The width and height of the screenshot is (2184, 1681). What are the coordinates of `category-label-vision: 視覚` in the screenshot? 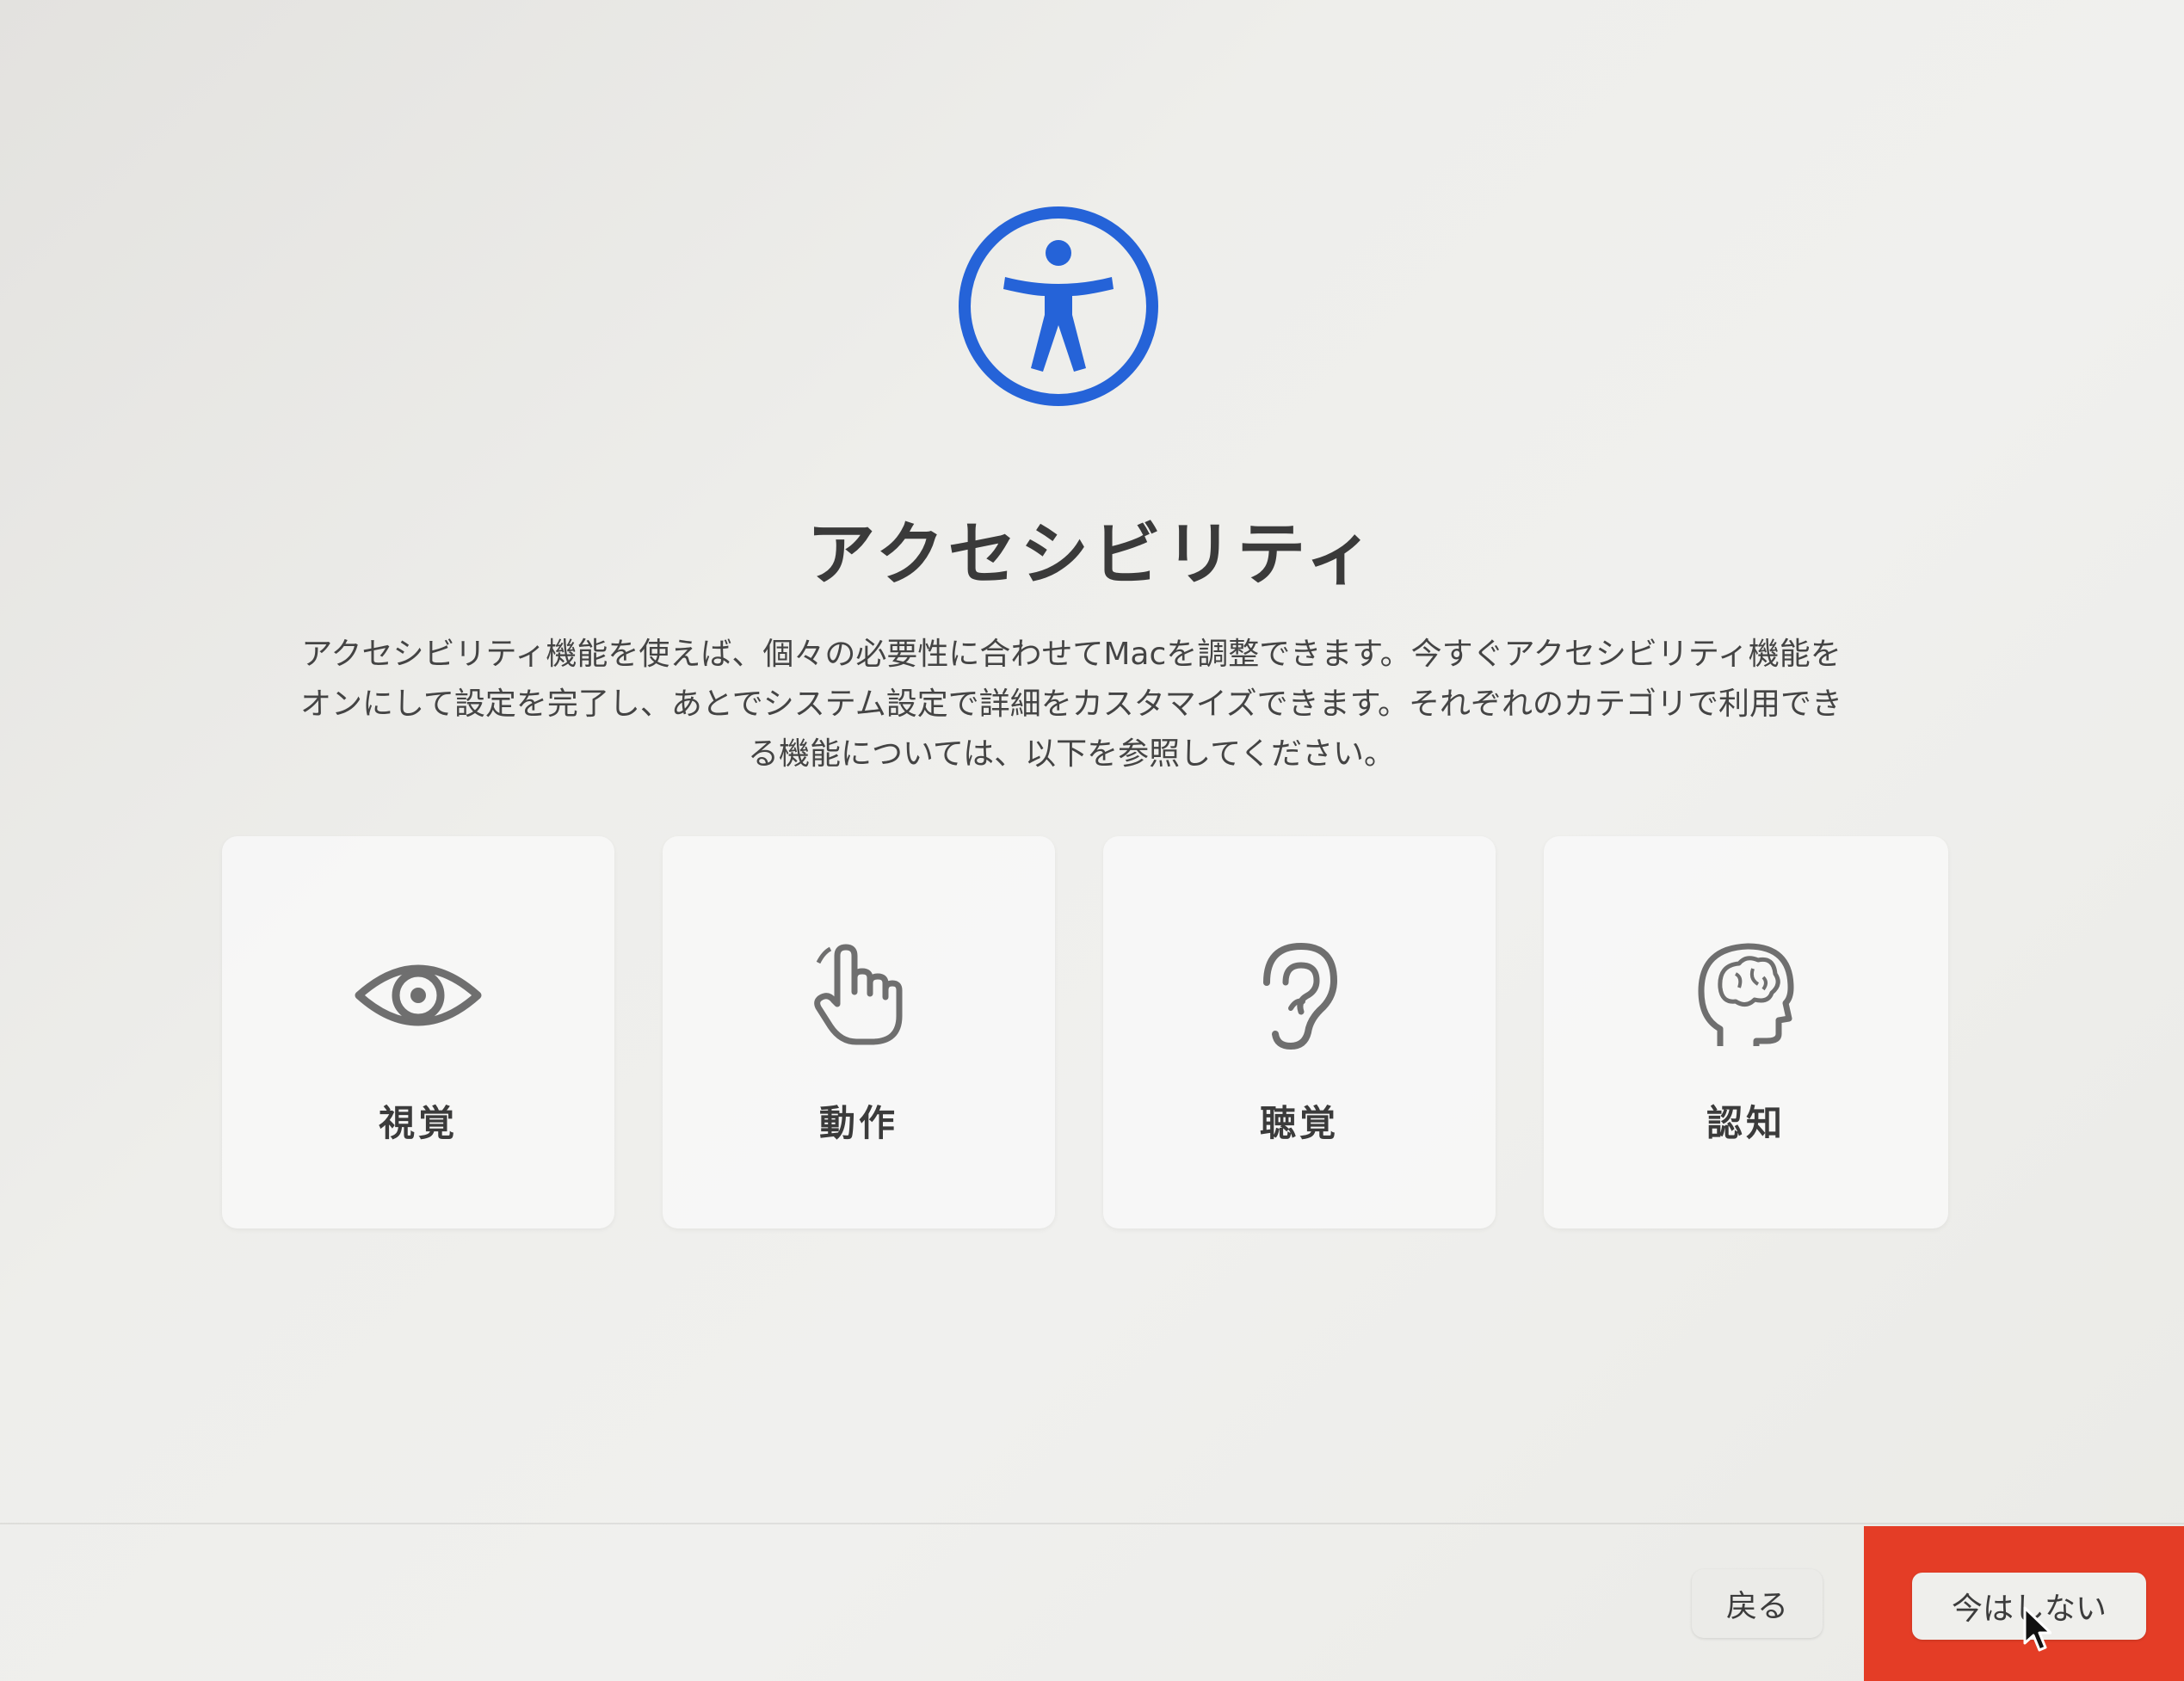 It's located at (418, 1123).